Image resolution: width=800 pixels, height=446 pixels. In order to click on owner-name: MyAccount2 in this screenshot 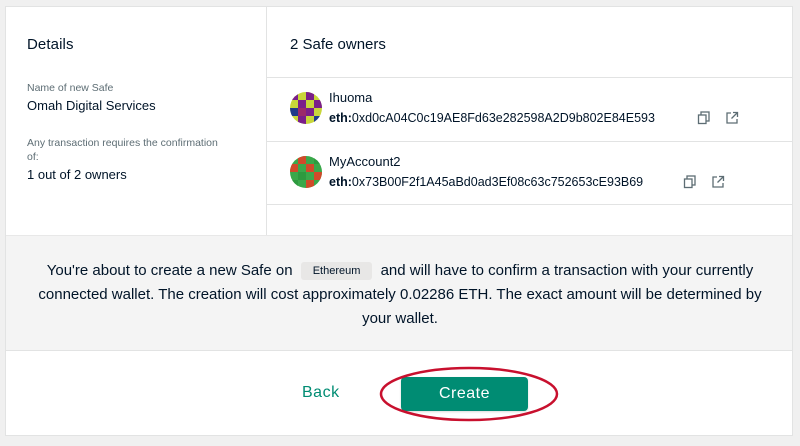, I will do `click(365, 161)`.